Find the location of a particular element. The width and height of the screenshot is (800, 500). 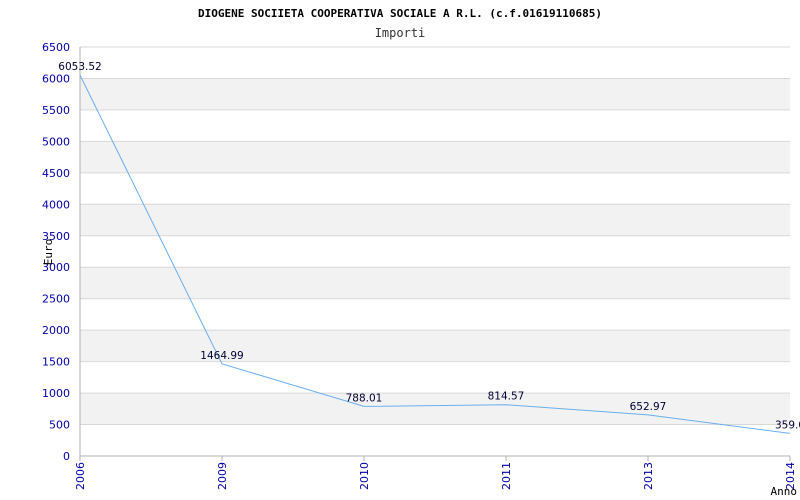

data-label: 814.57 is located at coordinates (506, 397).